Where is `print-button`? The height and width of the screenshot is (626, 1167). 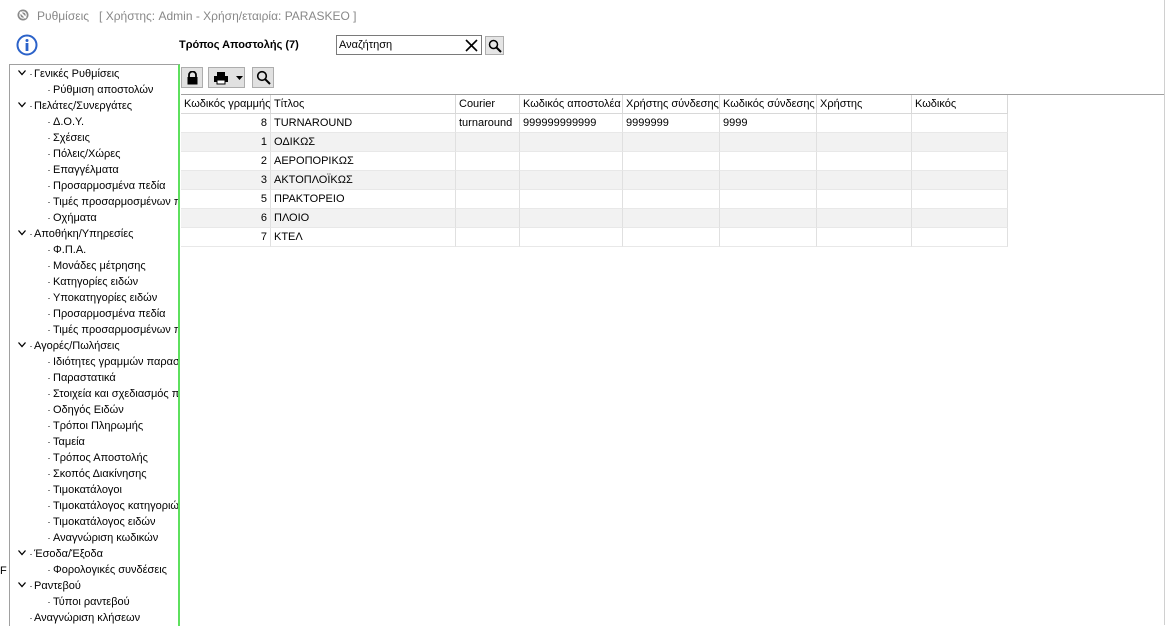
print-button is located at coordinates (226, 77).